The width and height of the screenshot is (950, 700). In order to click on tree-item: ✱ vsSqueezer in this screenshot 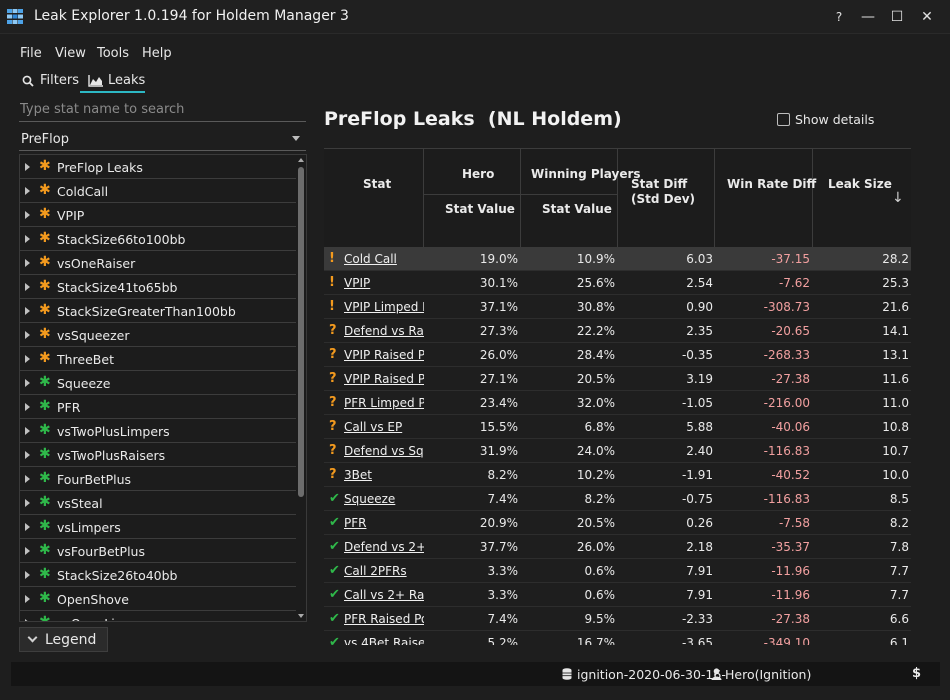, I will do `click(158, 335)`.